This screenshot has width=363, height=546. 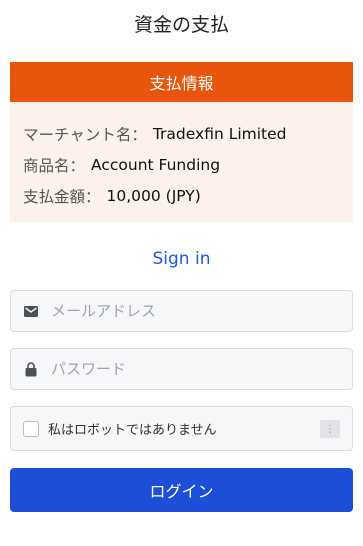 What do you see at coordinates (31, 428) in the screenshot?
I see `captcha-checkbox` at bounding box center [31, 428].